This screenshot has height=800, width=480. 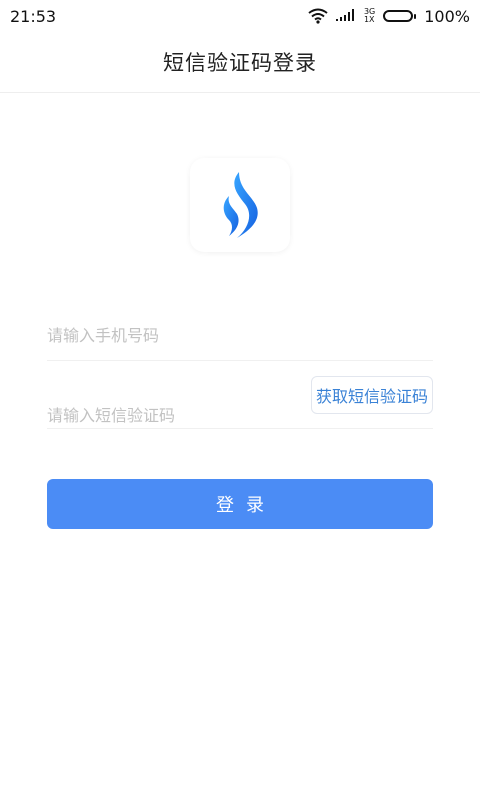 I want to click on page-title: 短信验证码登录, so click(x=240, y=63).